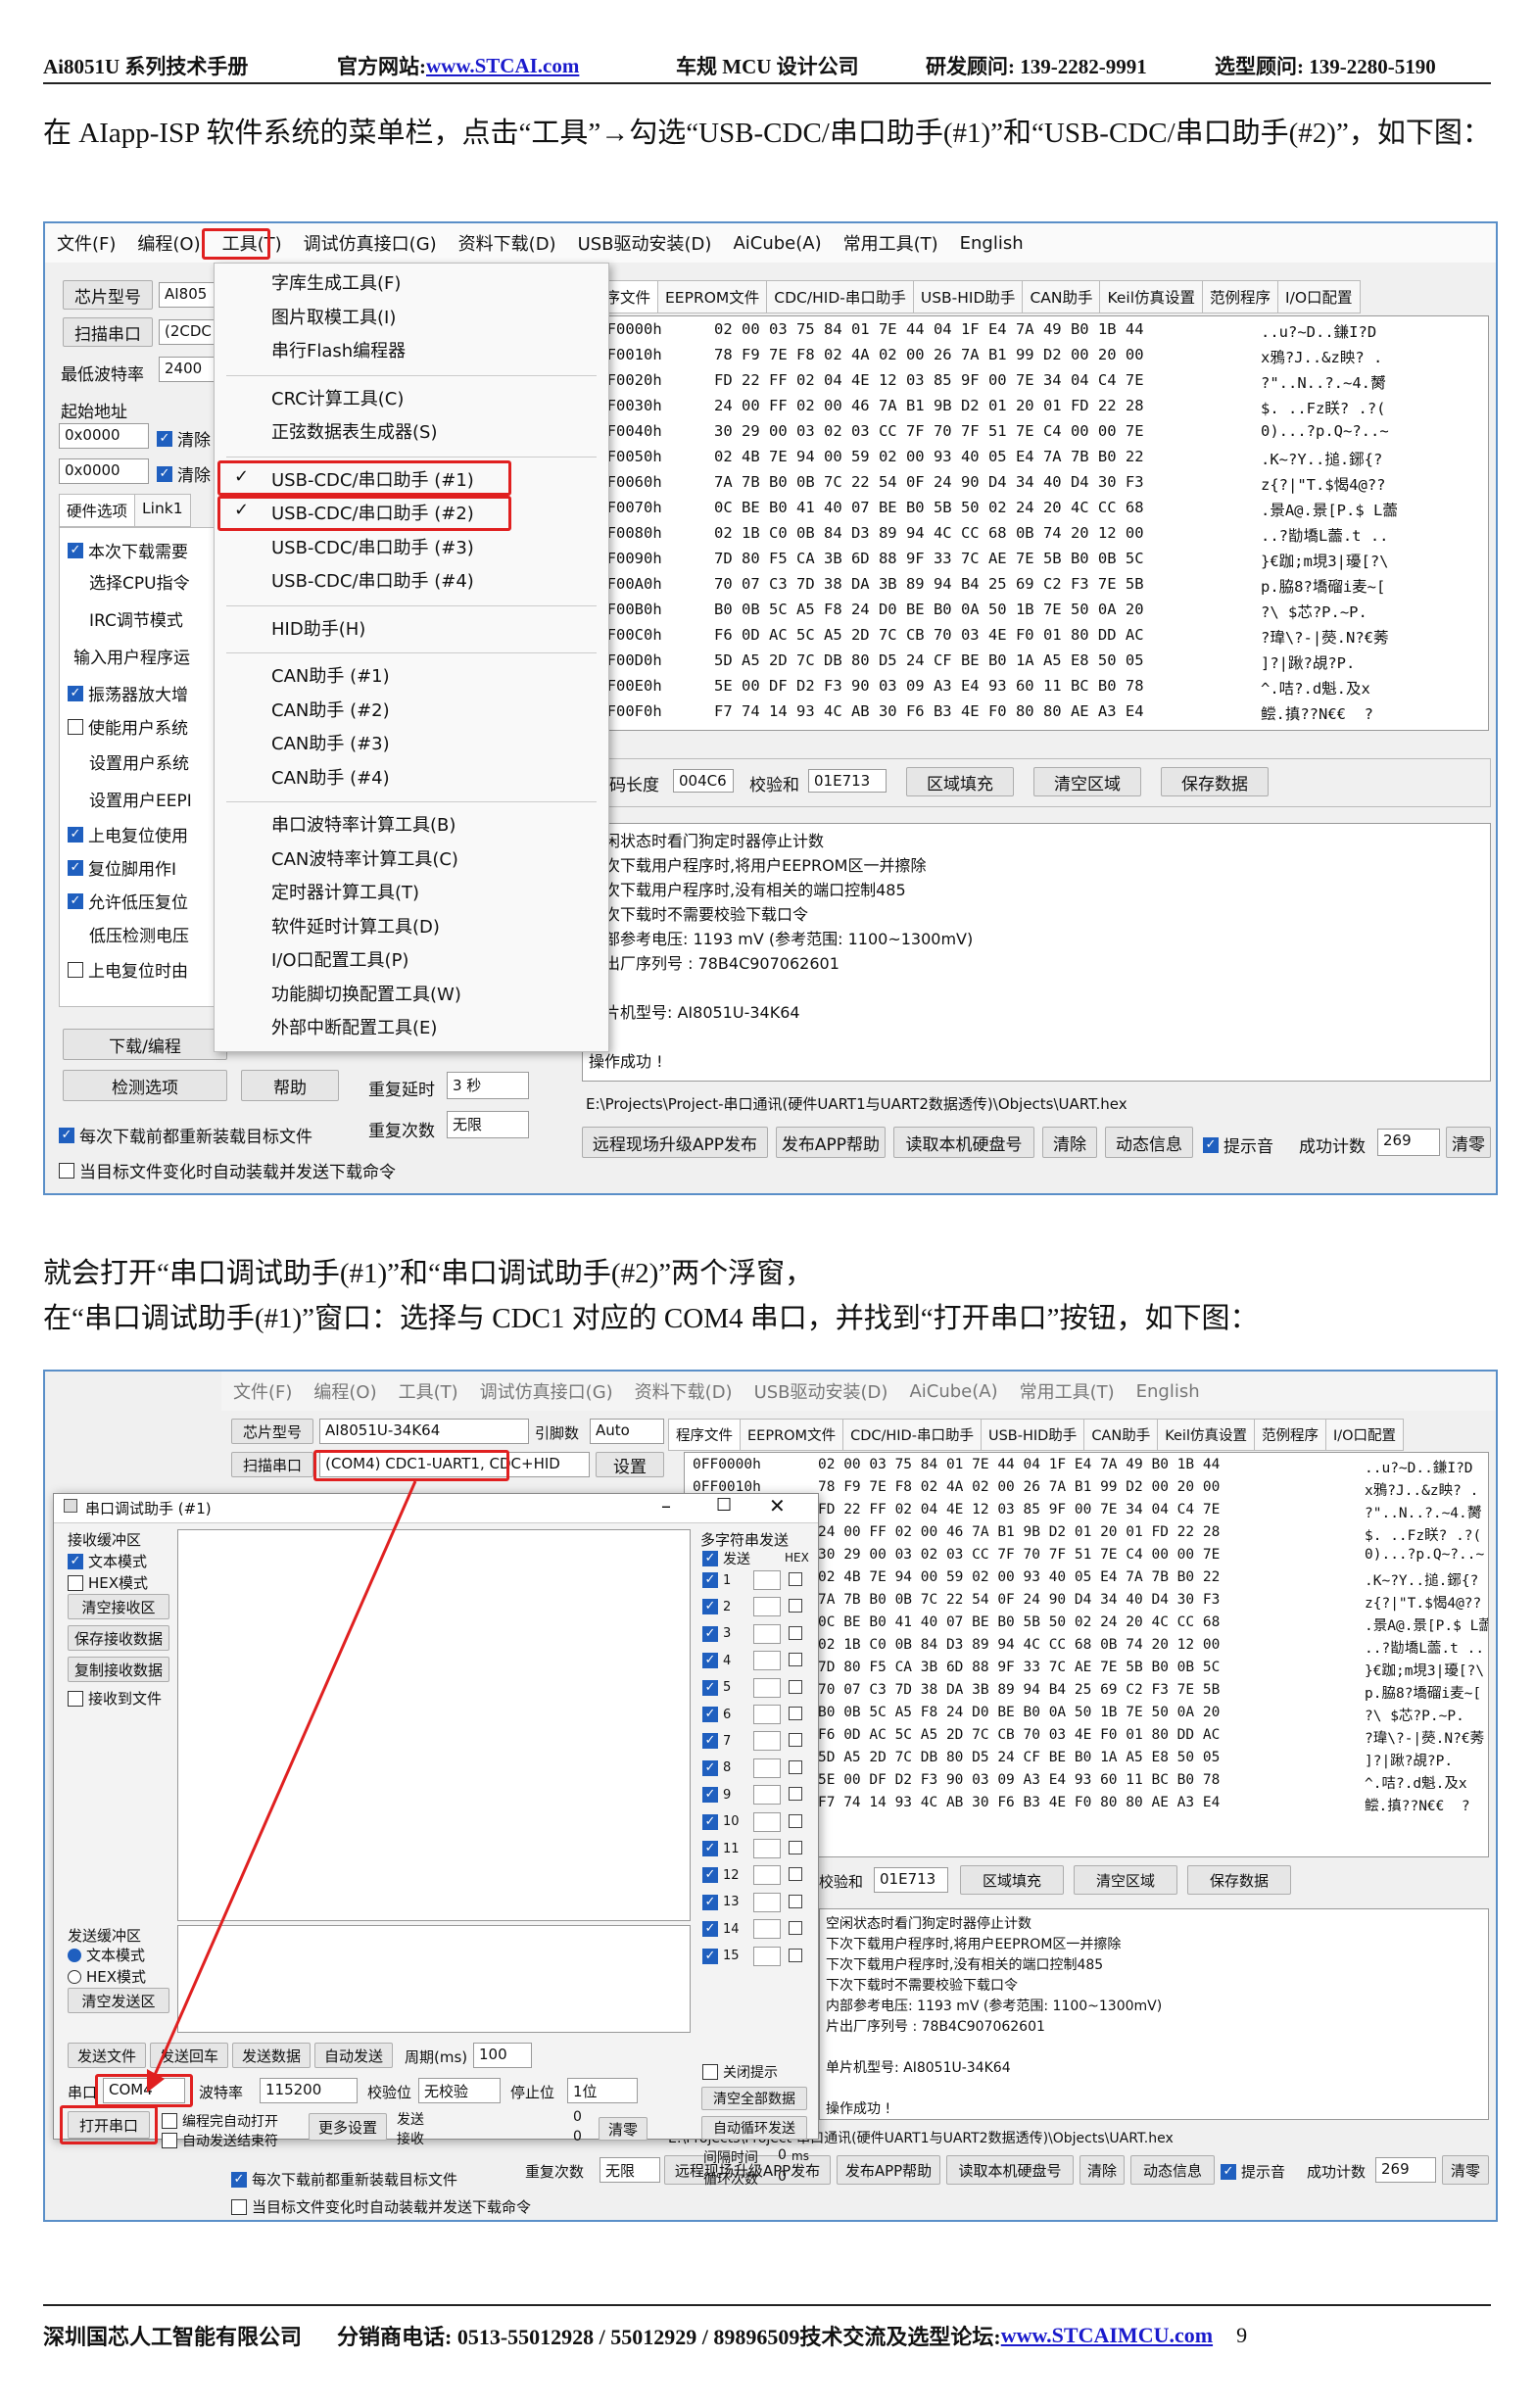 The image size is (1535, 2408). What do you see at coordinates (363, 824) in the screenshot?
I see `tools-menu-item: 串口波特率计算工具(B)` at bounding box center [363, 824].